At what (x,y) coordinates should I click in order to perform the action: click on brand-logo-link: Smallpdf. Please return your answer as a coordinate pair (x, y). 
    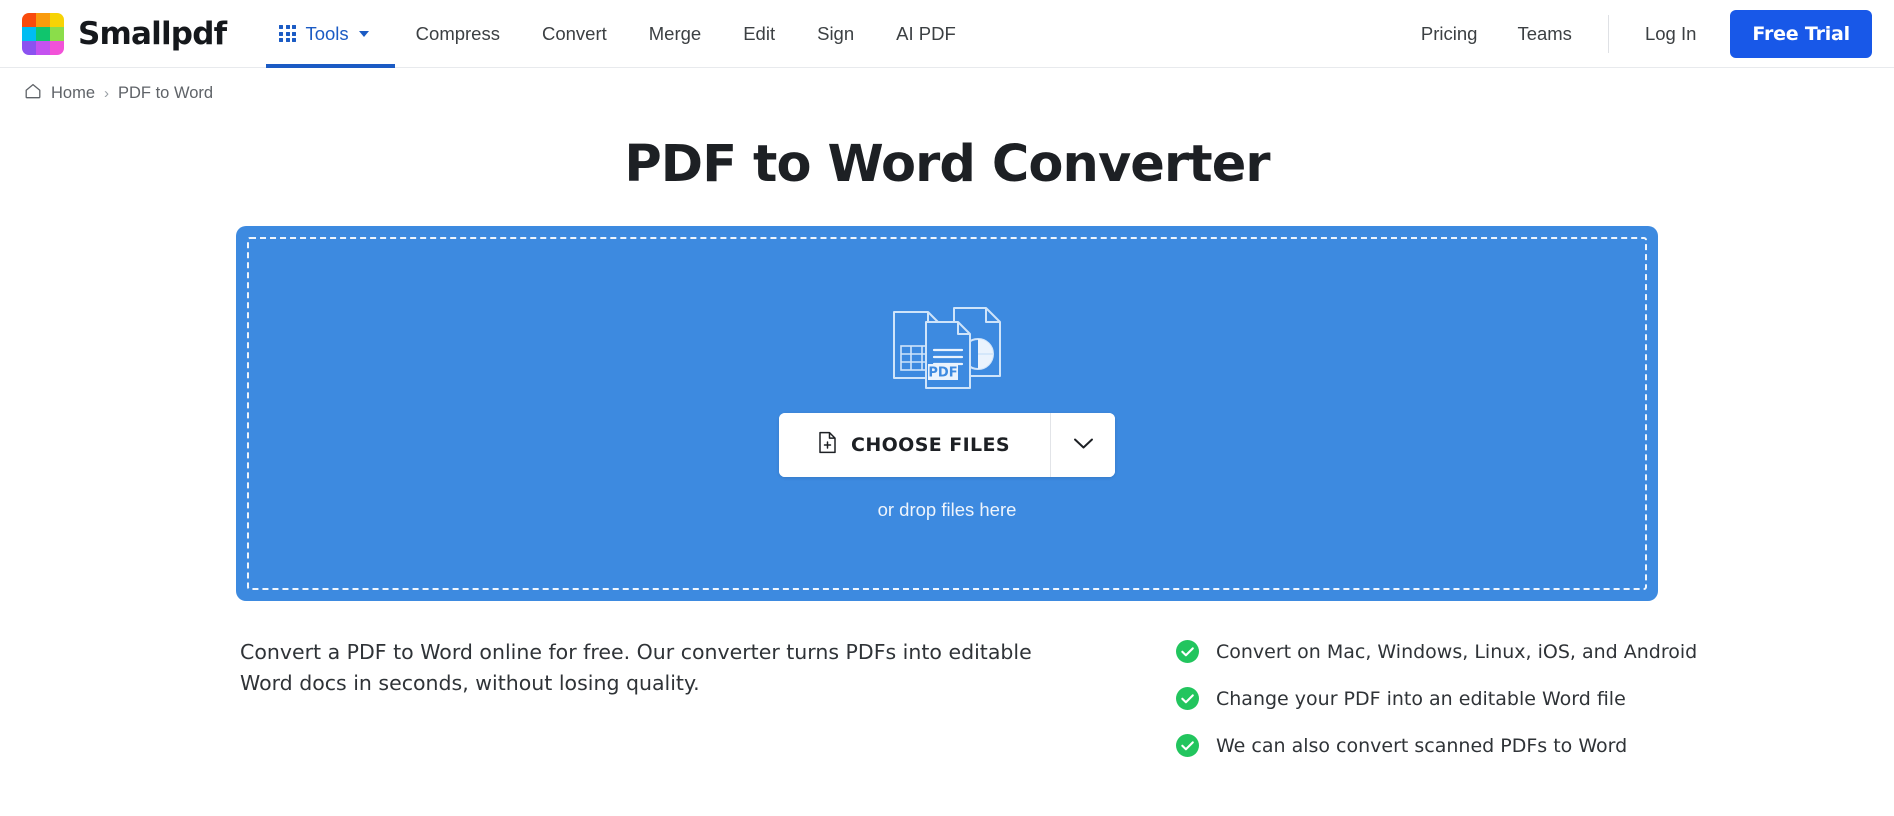
    Looking at the image, I should click on (144, 33).